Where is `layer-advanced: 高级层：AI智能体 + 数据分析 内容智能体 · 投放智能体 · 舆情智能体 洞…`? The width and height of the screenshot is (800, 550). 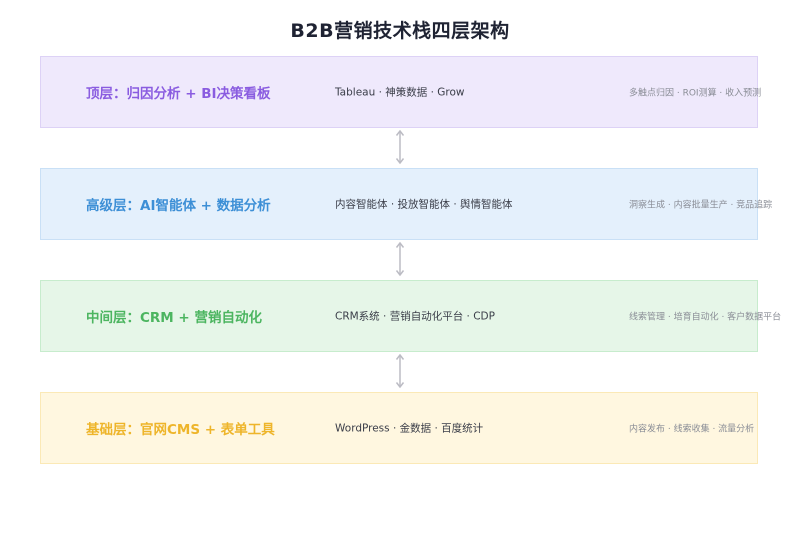 layer-advanced: 高级层：AI智能体 + 数据分析 内容智能体 · 投放智能体 · 舆情智能体 洞… is located at coordinates (406, 204).